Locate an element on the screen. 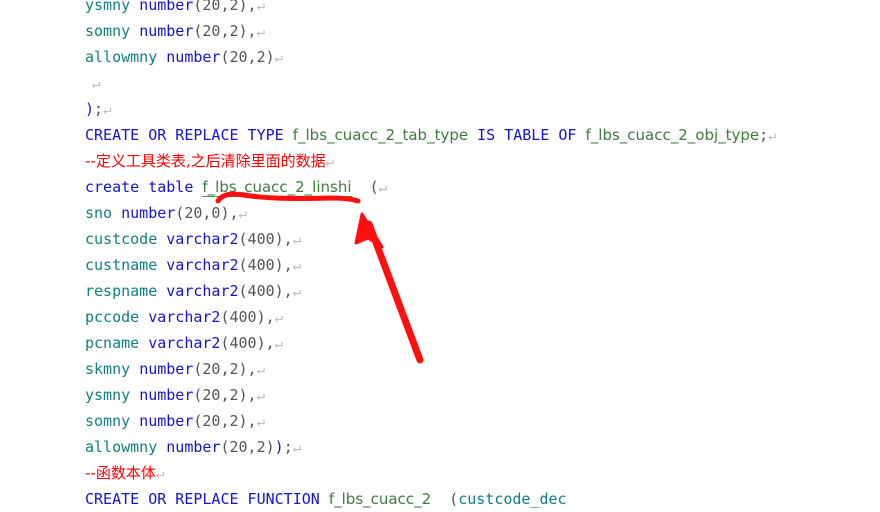 This screenshot has width=880, height=512. code-line: sno number(20,0),↵ is located at coordinates (440, 213).